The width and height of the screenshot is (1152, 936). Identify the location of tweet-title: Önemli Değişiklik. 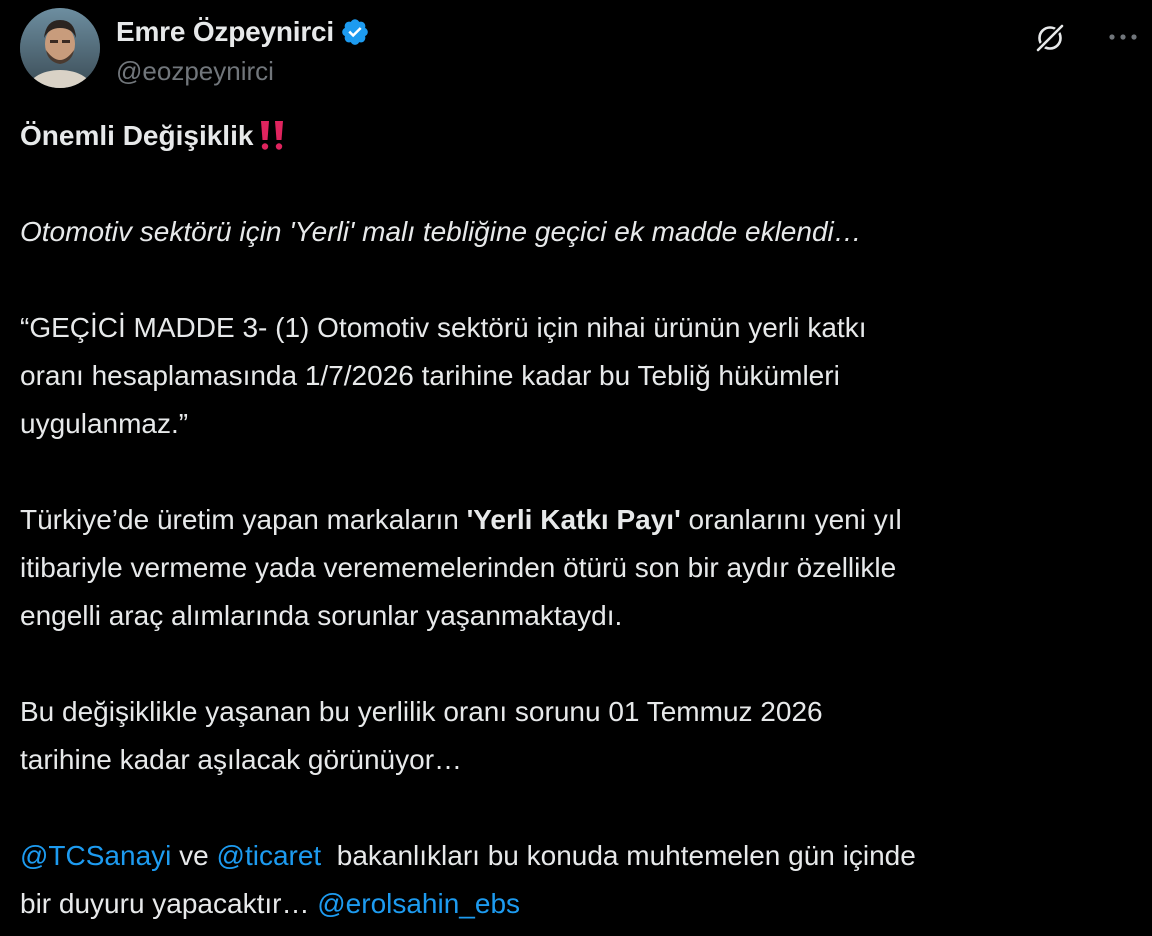
(137, 135).